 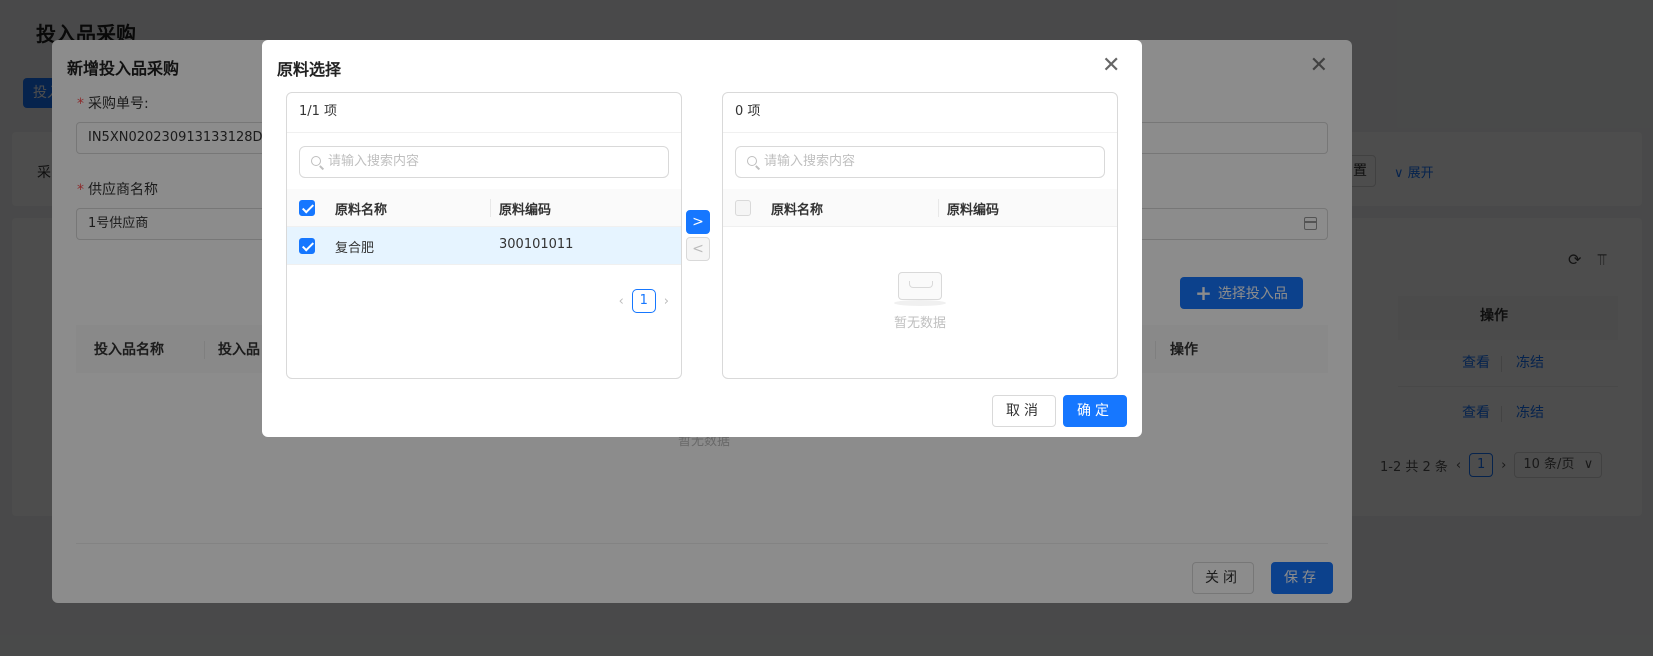 What do you see at coordinates (920, 113) in the screenshot?
I see `target-count: 0 项` at bounding box center [920, 113].